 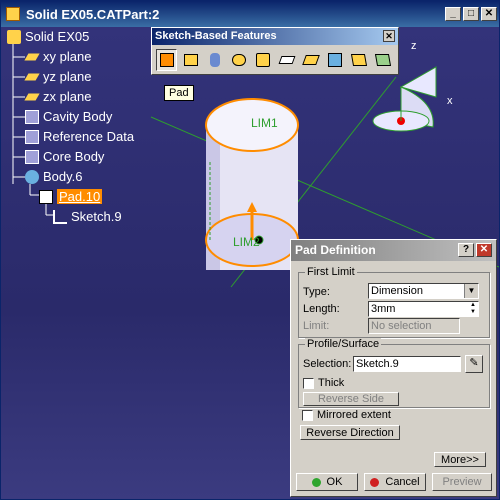 I want to click on maximize-button: □, so click(x=471, y=14).